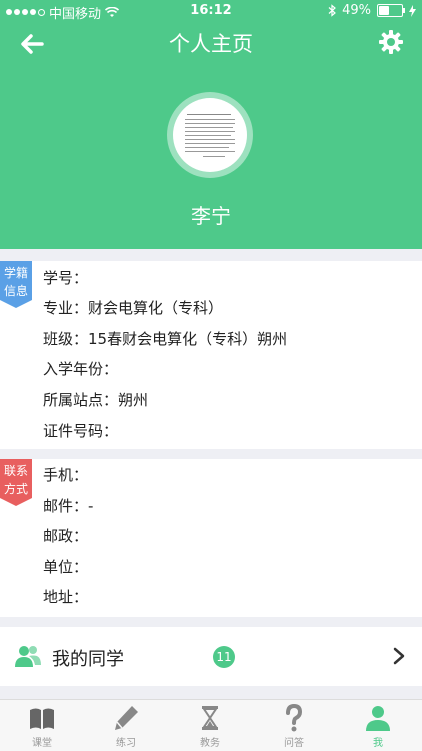 The width and height of the screenshot is (422, 751). I want to click on tab-practice: 练习, so click(126, 725).